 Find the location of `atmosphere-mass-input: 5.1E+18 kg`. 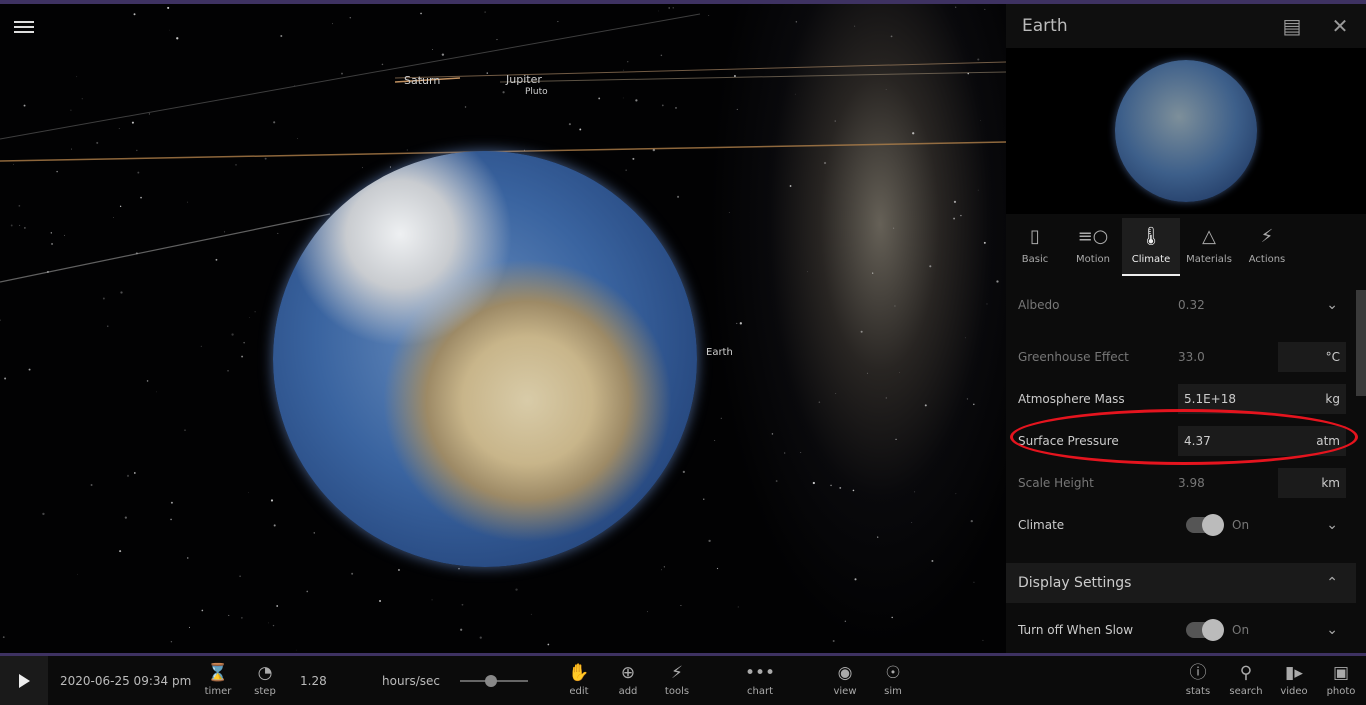

atmosphere-mass-input: 5.1E+18 kg is located at coordinates (1262, 399).